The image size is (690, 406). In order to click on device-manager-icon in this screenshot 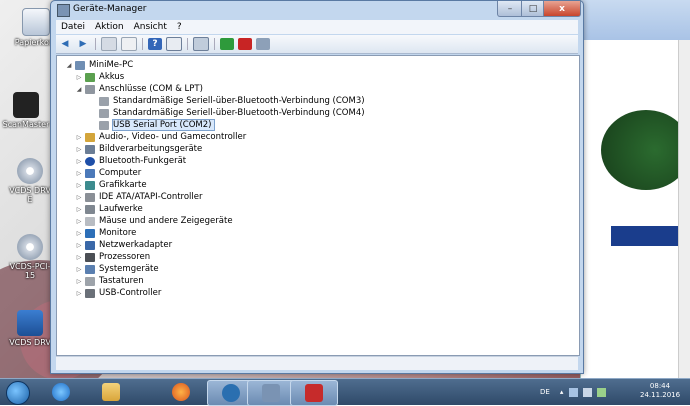, I will do `click(271, 393)`.